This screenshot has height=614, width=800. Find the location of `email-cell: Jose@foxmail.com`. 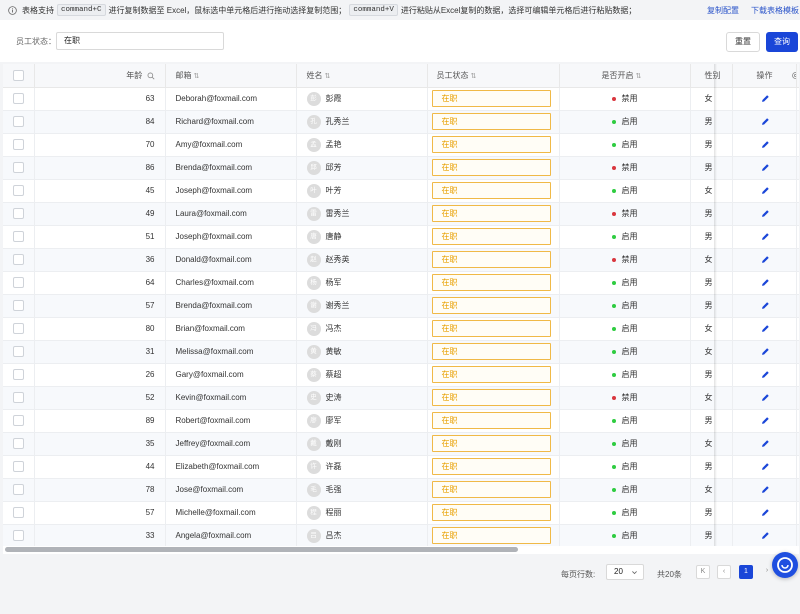

email-cell: Jose@foxmail.com is located at coordinates (231, 490).